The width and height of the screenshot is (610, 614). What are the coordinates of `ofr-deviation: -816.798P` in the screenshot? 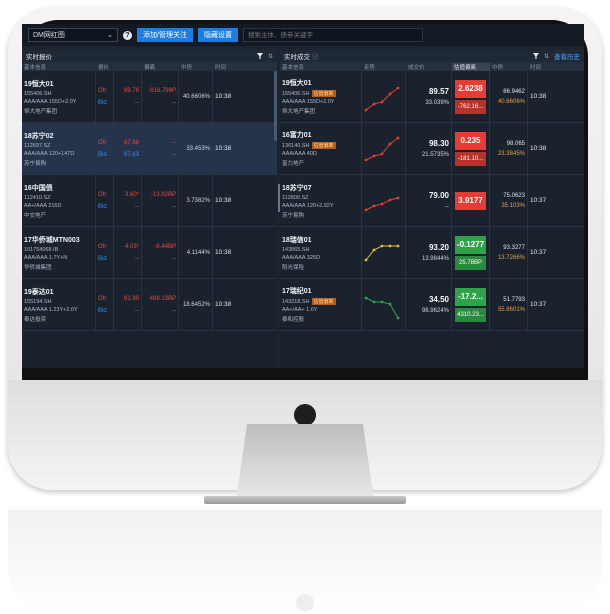 It's located at (162, 90).